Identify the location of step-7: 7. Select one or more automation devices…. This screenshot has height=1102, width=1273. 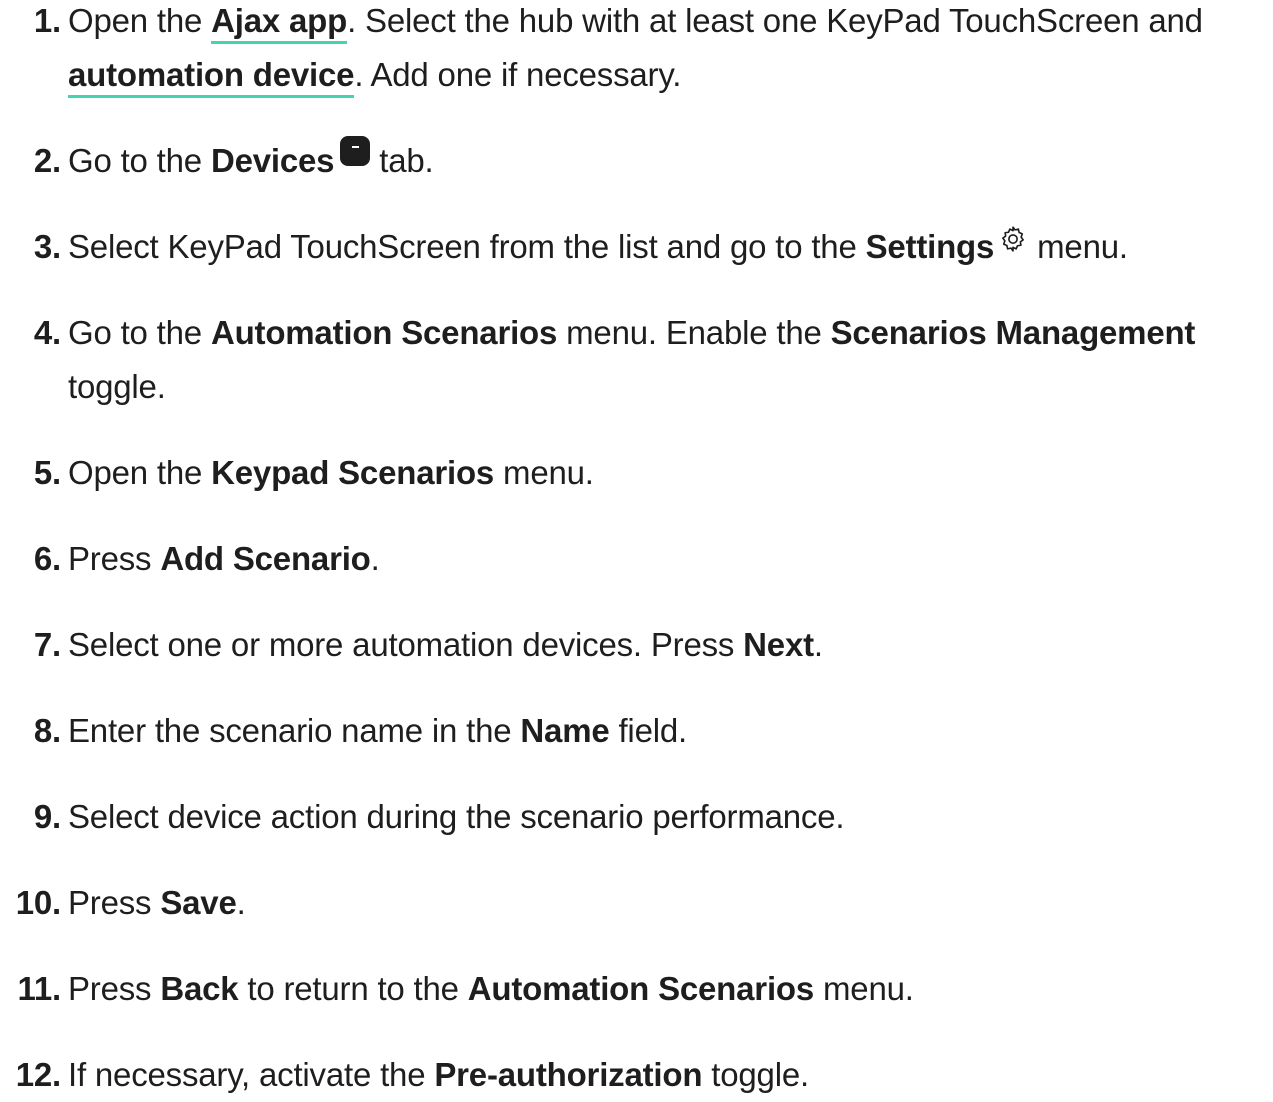
(636, 645).